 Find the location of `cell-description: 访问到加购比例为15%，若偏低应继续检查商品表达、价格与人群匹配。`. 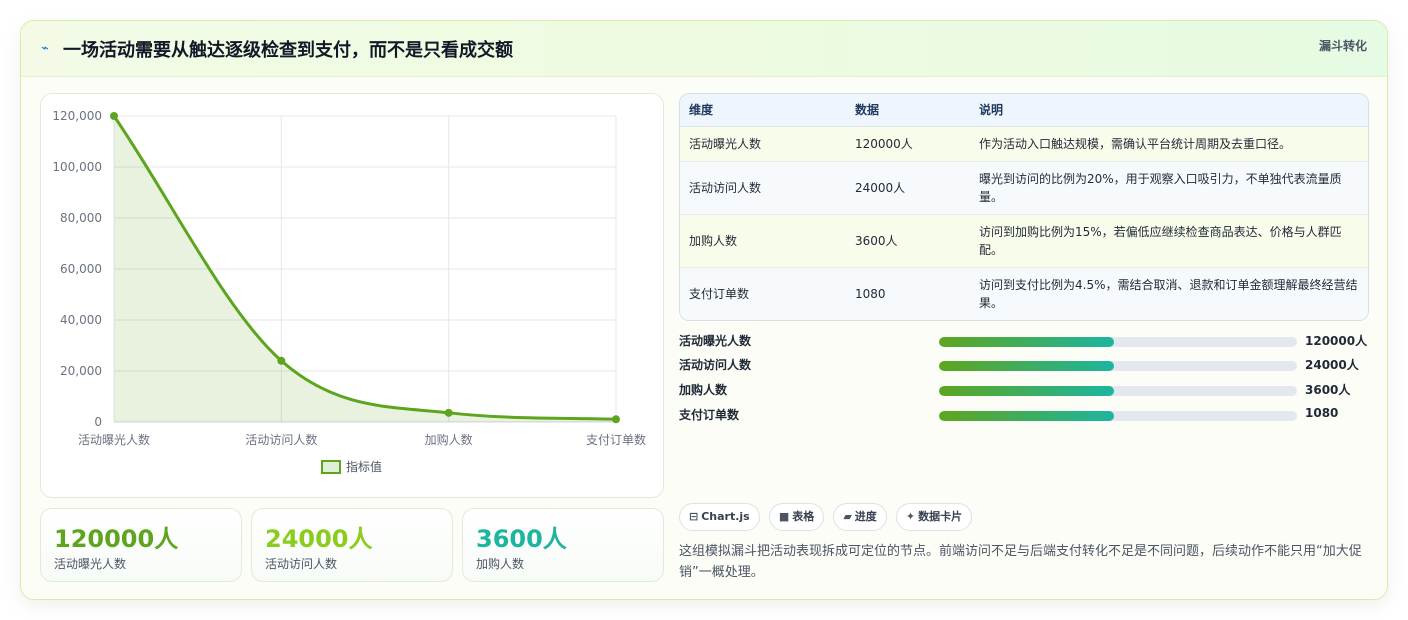

cell-description: 访问到加购比例为15%，若偏低应继续检查商品表达、价格与人群匹配。 is located at coordinates (1169, 241).